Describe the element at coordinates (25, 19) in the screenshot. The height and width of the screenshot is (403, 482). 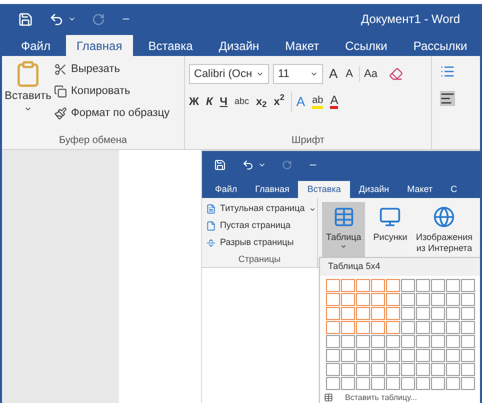
I see `save-icon` at that location.